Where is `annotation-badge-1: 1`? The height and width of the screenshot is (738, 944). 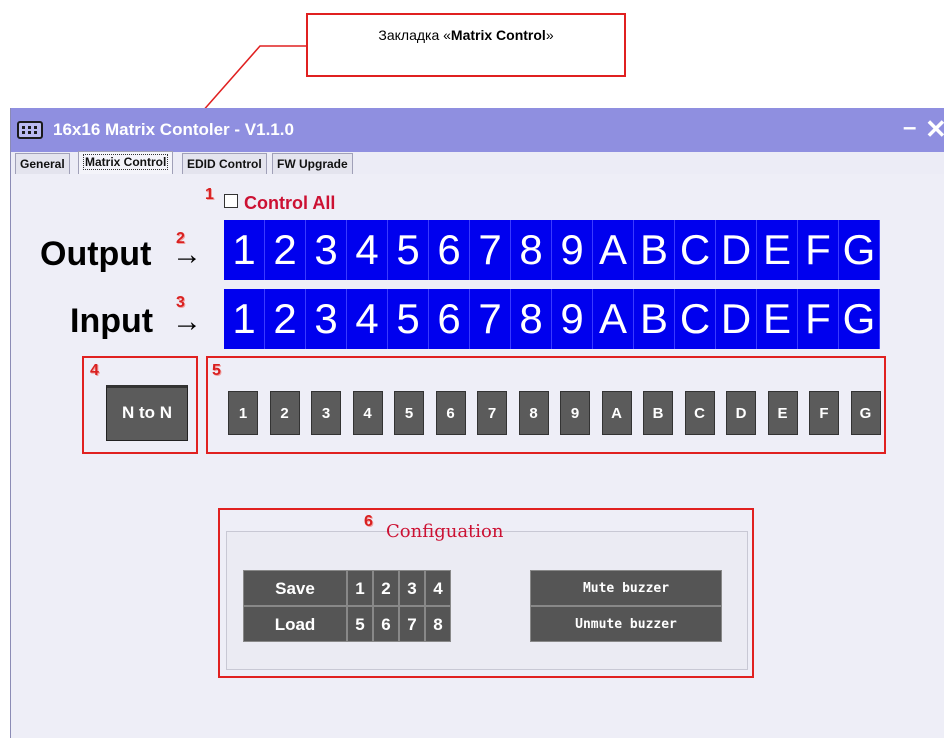 annotation-badge-1: 1 is located at coordinates (209, 194).